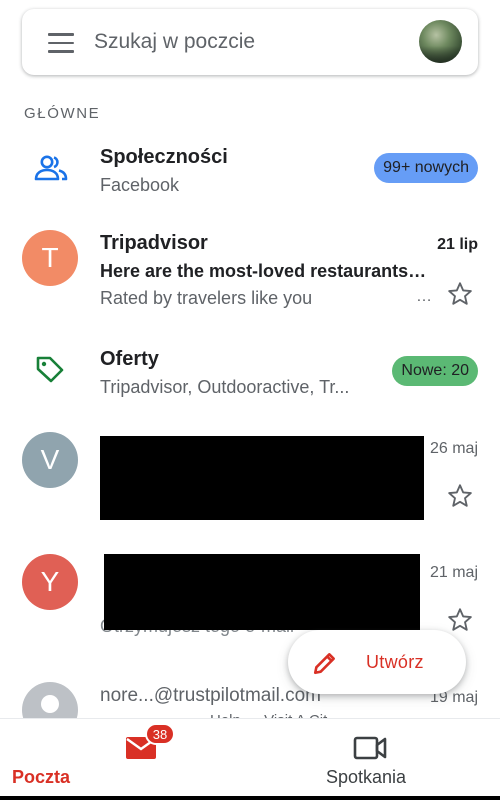 The height and width of the screenshot is (800, 500). I want to click on compose-button: Utwórz, so click(377, 662).